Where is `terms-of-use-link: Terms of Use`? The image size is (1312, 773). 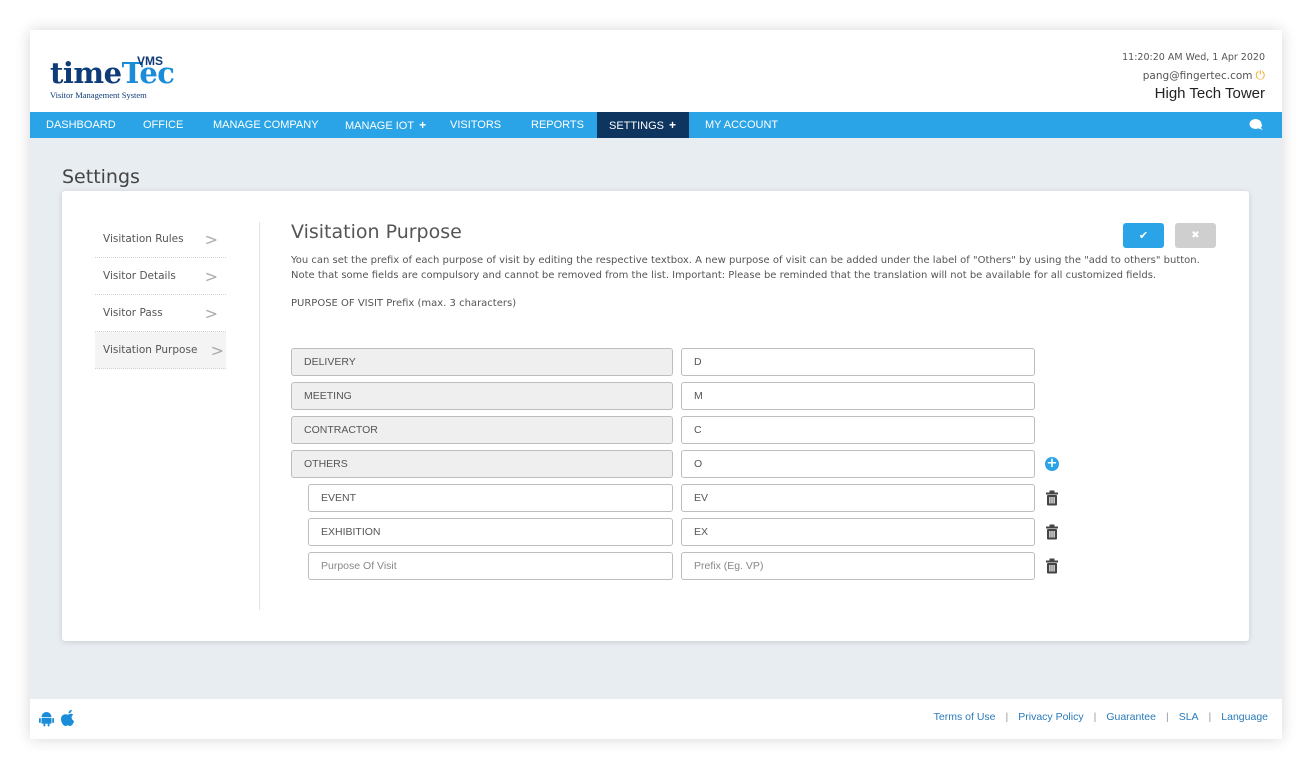 terms-of-use-link: Terms of Use is located at coordinates (965, 717).